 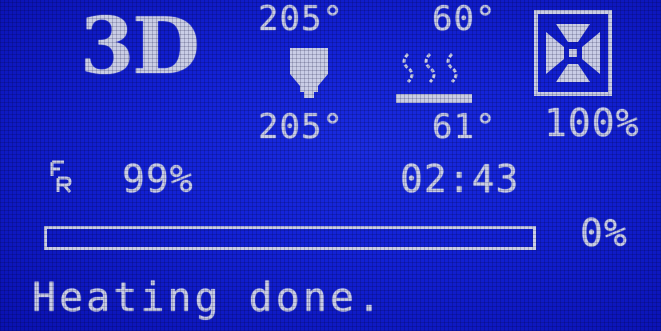 I want to click on progress-bar, so click(x=290, y=238).